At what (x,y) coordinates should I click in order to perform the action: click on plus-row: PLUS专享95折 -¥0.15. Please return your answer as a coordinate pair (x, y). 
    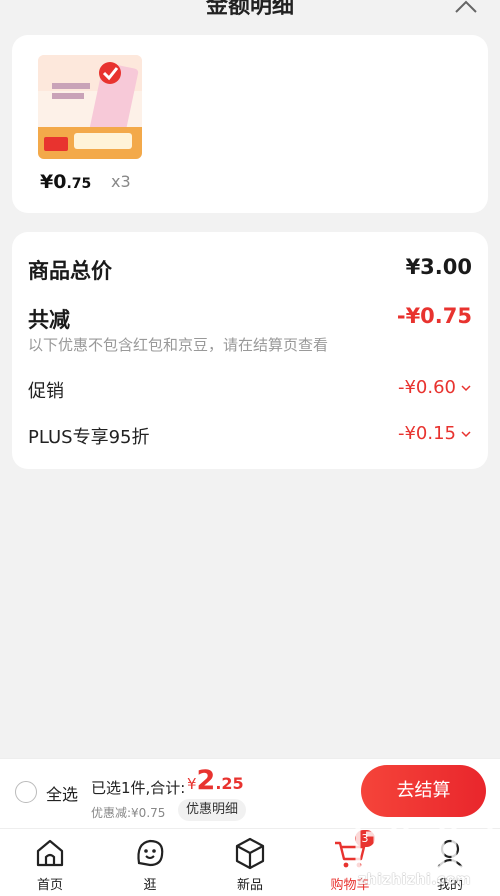
    Looking at the image, I should click on (250, 437).